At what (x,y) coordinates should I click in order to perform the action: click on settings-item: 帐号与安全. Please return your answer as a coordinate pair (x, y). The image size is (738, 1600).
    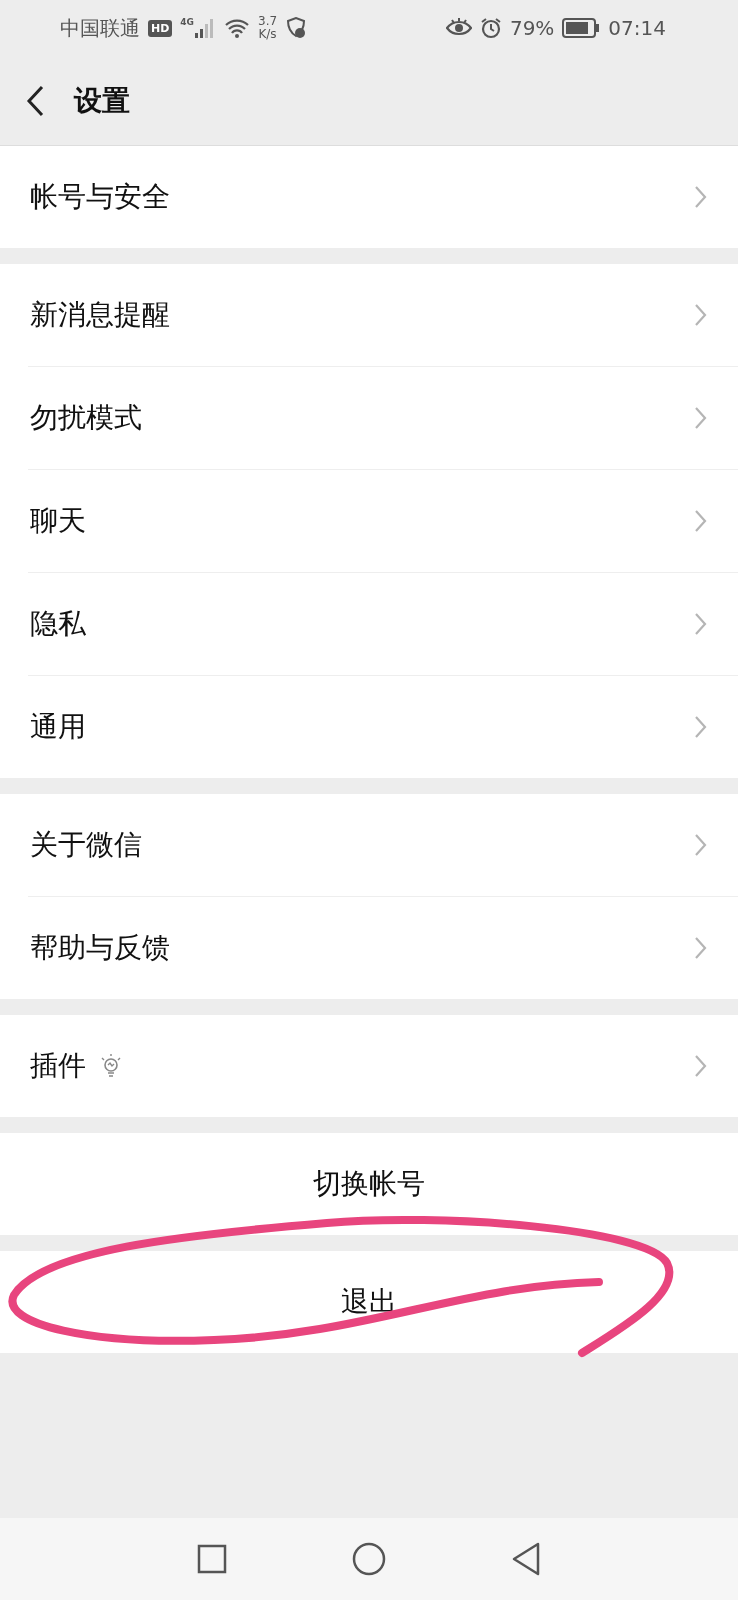
    Looking at the image, I should click on (369, 197).